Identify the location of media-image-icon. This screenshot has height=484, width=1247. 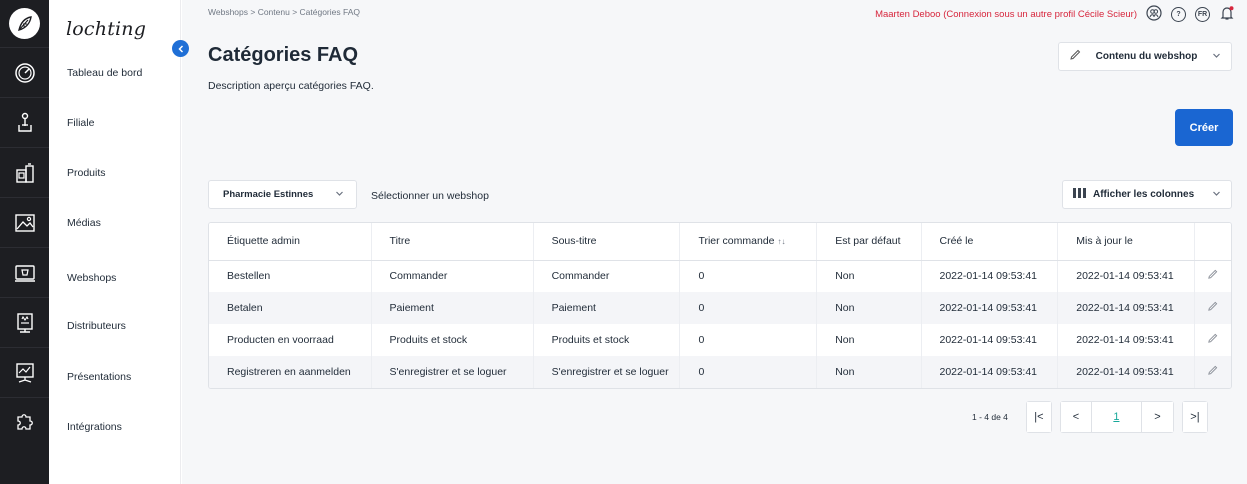
(24, 222).